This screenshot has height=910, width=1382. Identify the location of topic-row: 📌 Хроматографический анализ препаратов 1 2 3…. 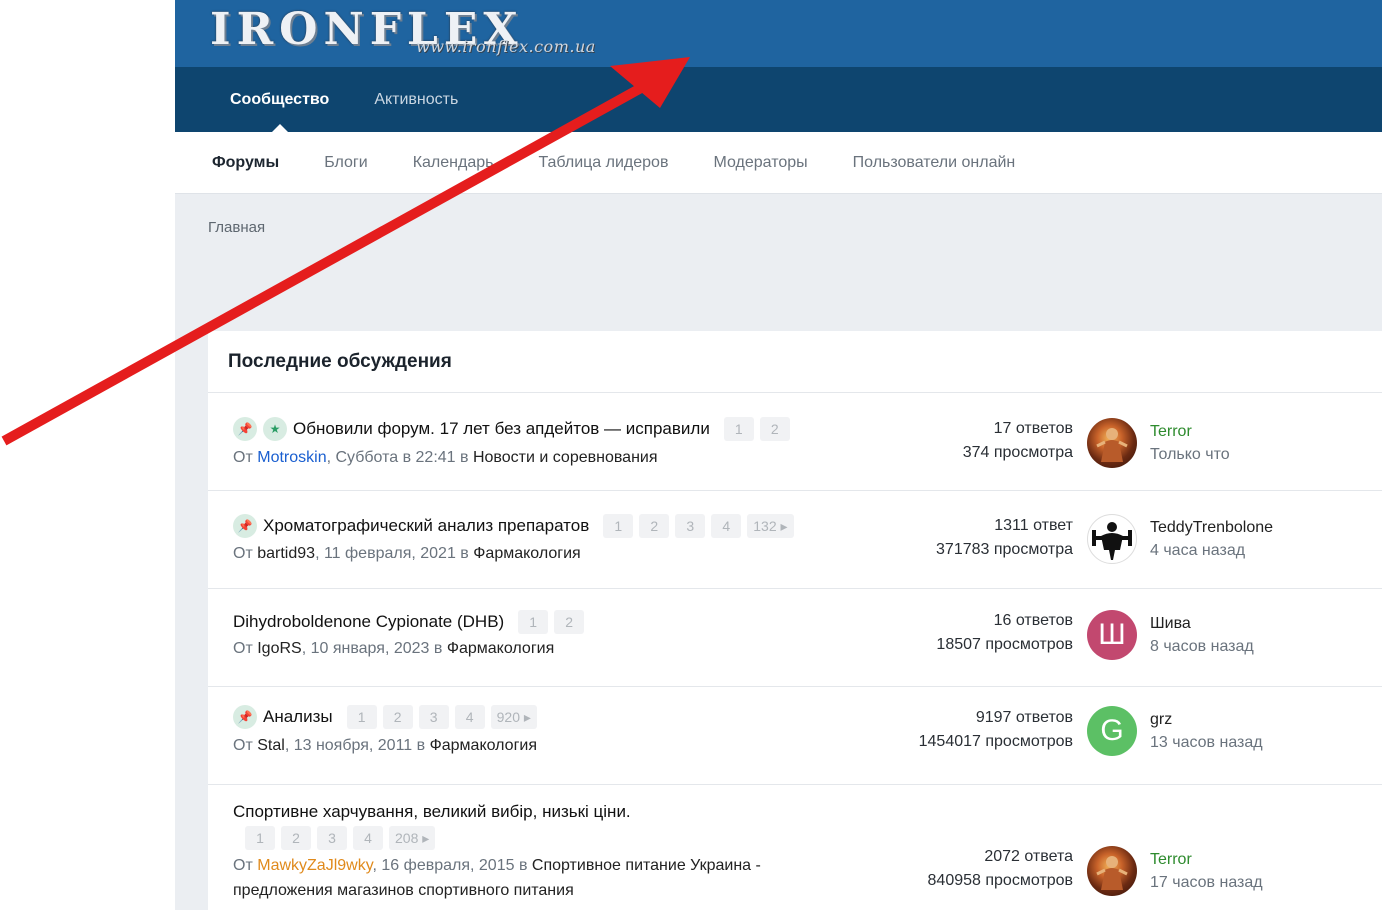
(795, 540).